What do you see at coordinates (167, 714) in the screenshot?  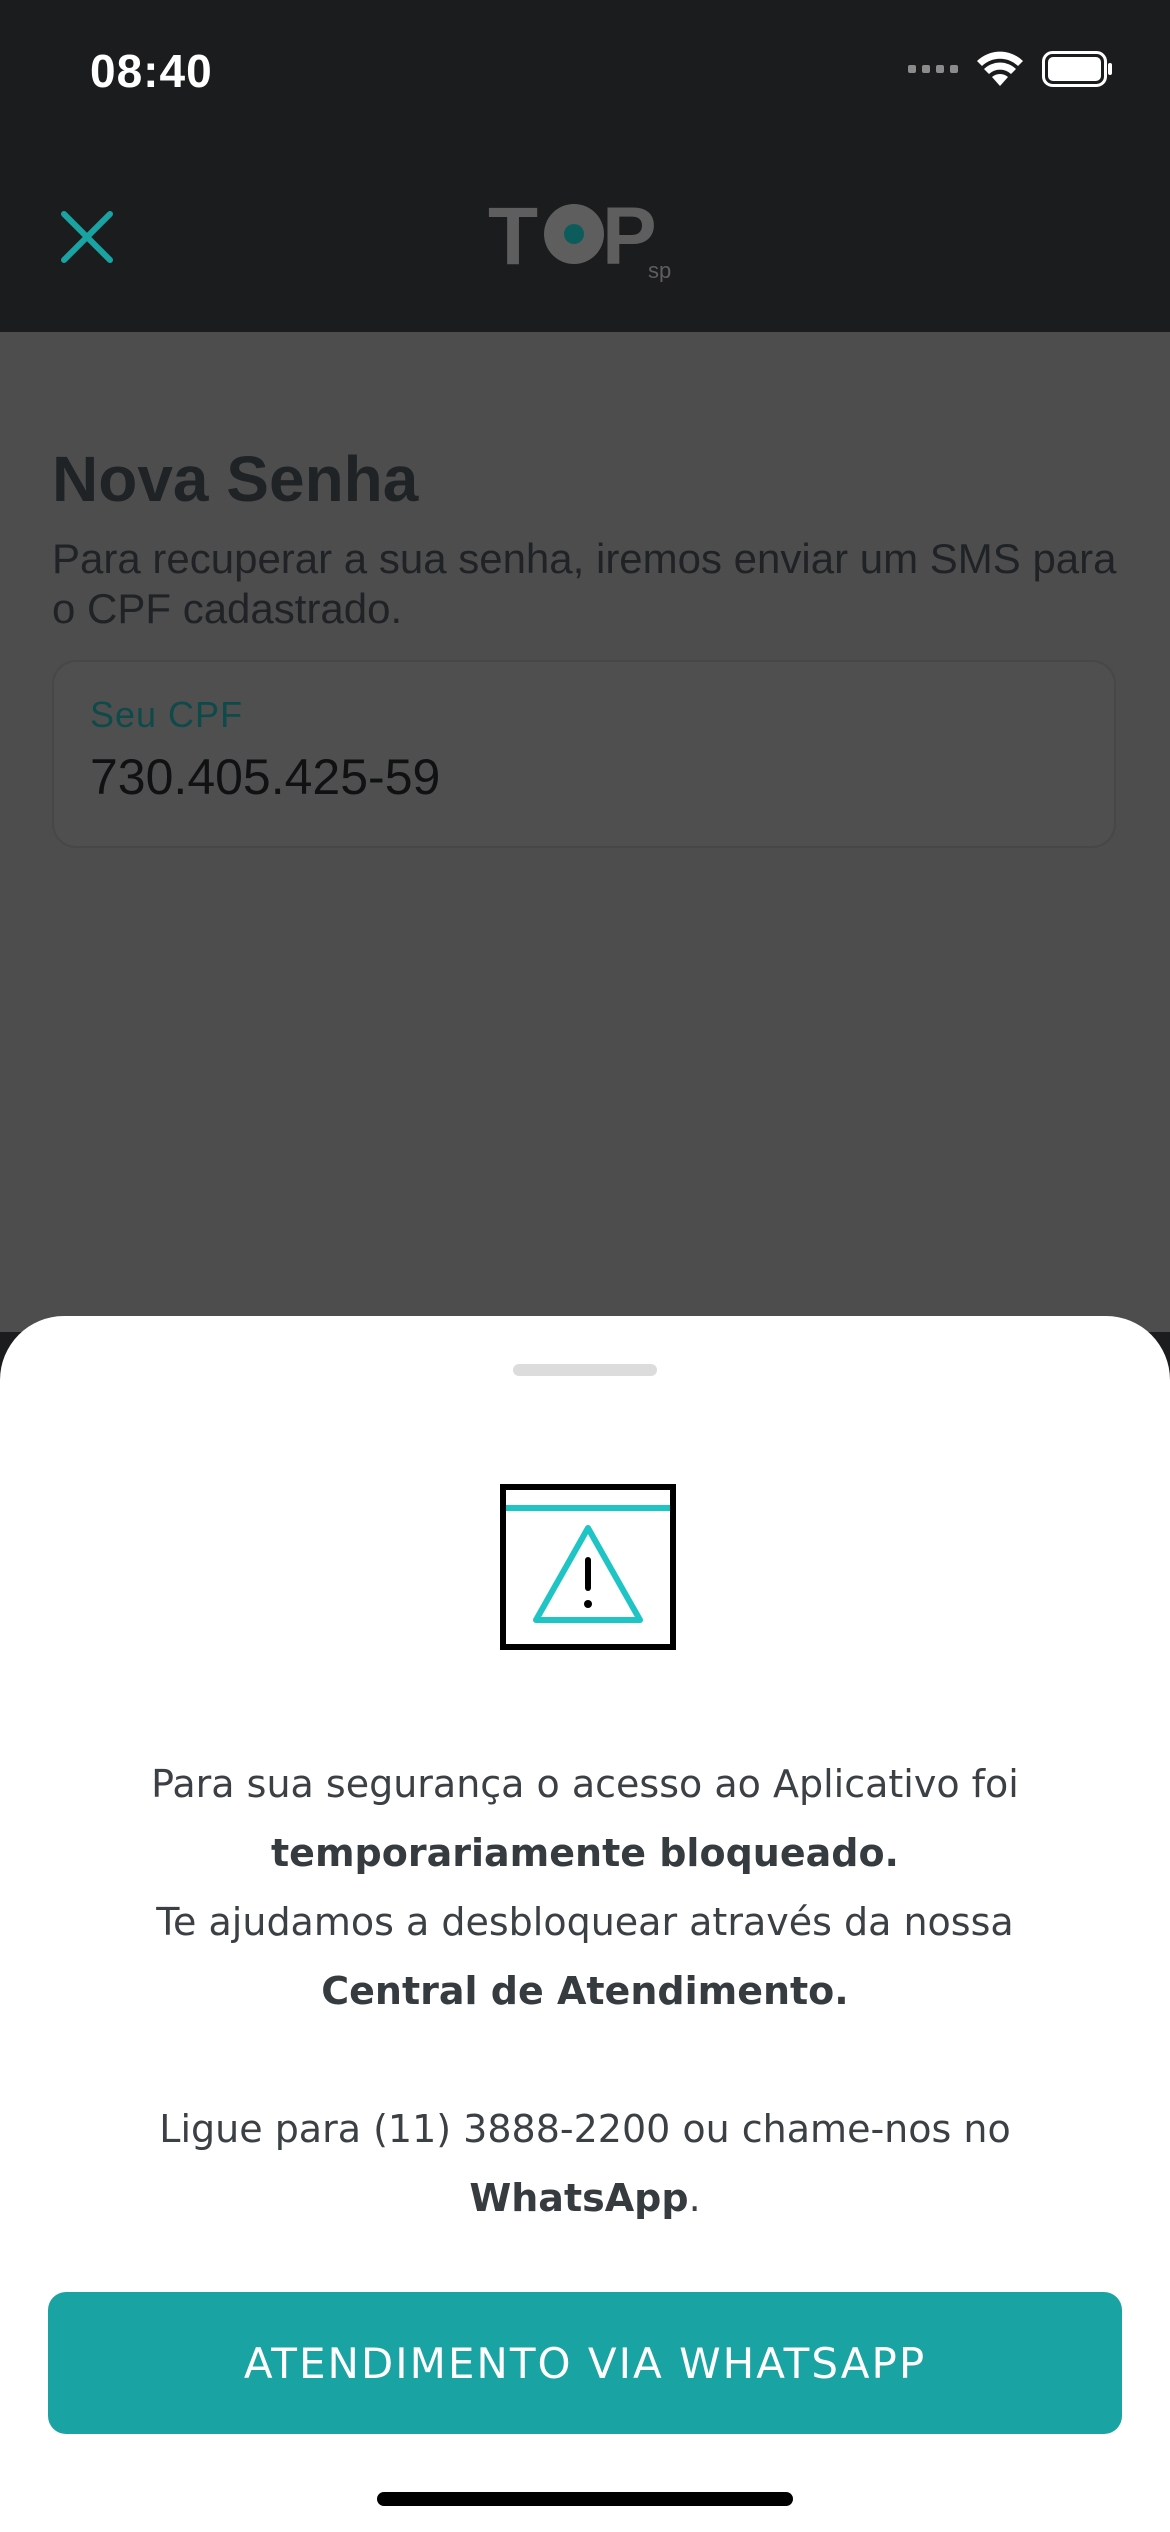 I see `cpf-label: Seu CPF` at bounding box center [167, 714].